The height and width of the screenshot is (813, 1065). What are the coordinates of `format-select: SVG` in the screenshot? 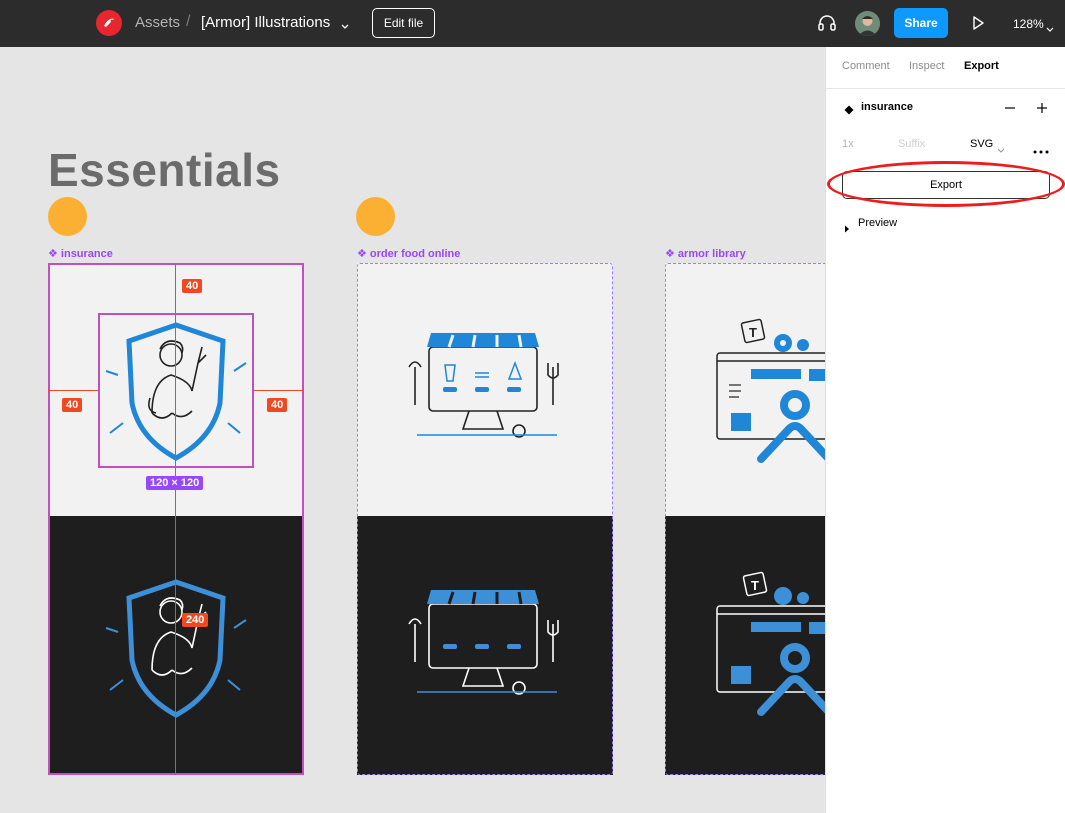 It's located at (981, 144).